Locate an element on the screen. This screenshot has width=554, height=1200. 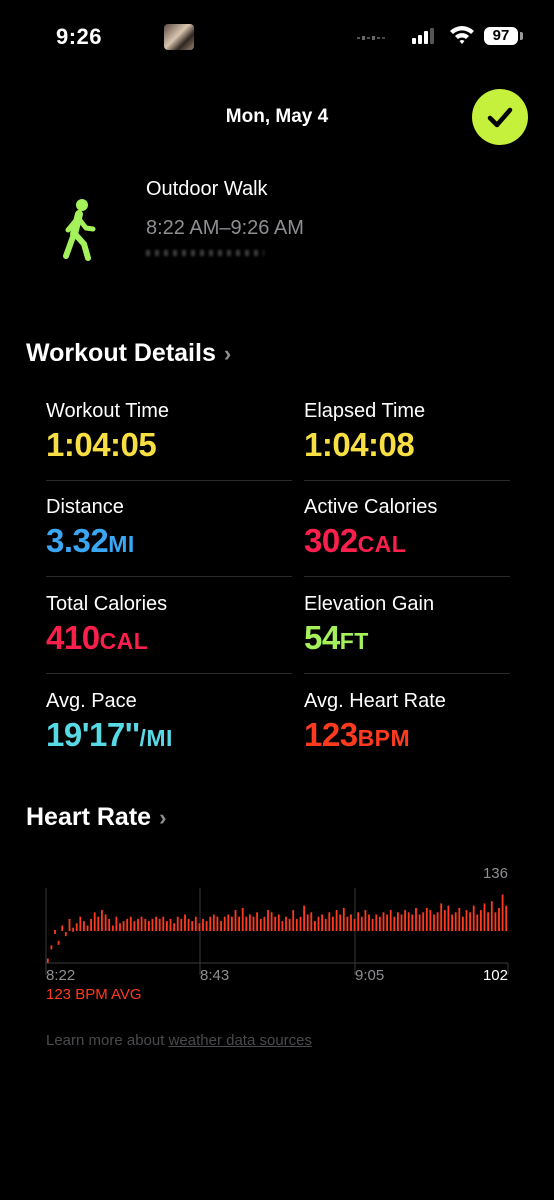
metric-unit: CAL is located at coordinates (382, 544).